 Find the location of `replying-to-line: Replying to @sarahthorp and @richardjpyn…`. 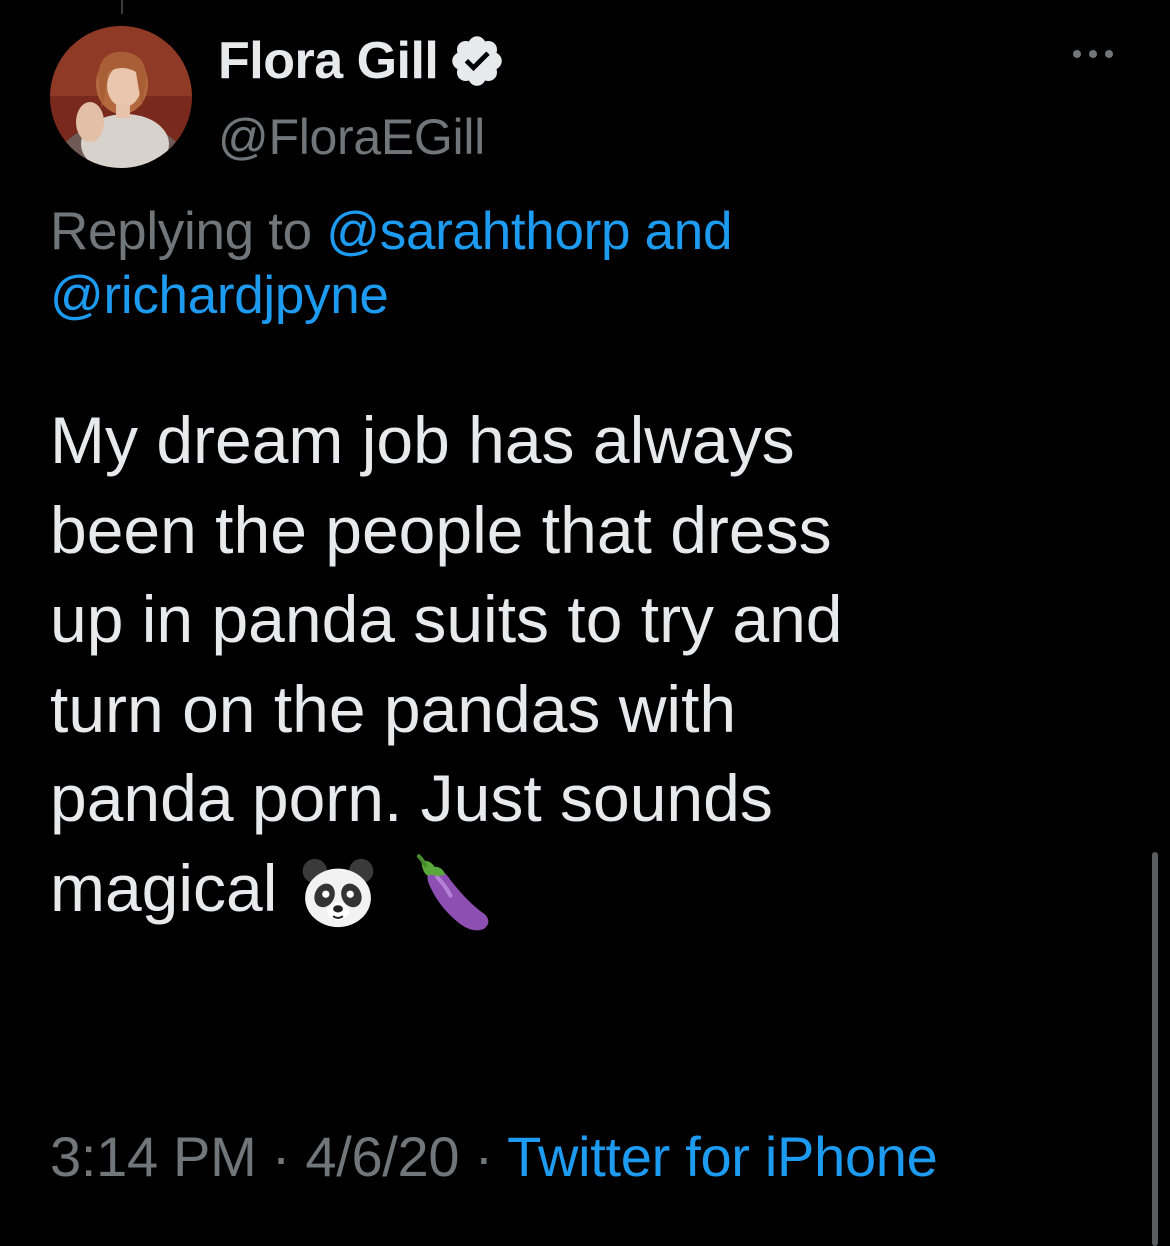

replying-to-line: Replying to @sarahthorp and @richardjpyn… is located at coordinates (590, 264).